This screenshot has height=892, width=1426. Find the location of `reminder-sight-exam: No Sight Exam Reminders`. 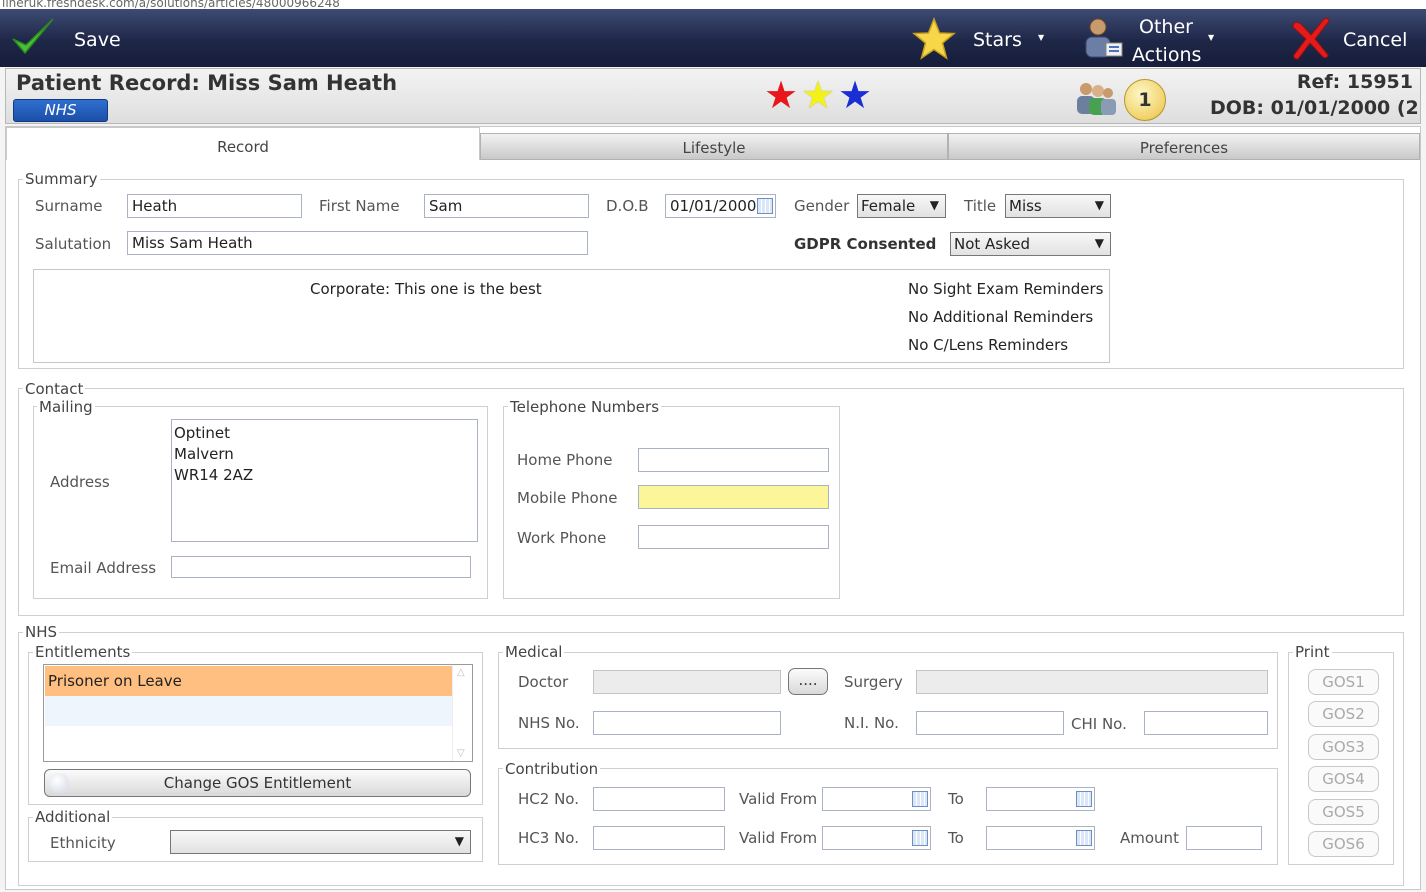

reminder-sight-exam: No Sight Exam Reminders is located at coordinates (1006, 289).